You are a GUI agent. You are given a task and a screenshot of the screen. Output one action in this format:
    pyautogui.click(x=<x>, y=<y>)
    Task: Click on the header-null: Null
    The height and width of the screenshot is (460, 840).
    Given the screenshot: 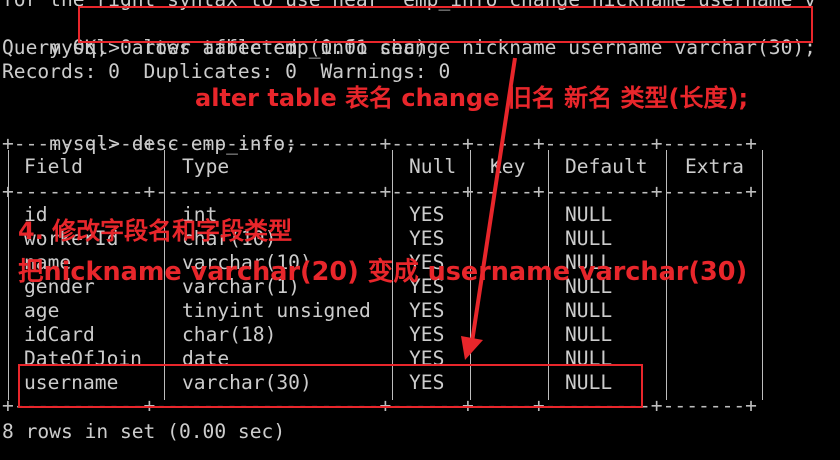 What is the action you would take?
    pyautogui.click(x=433, y=166)
    